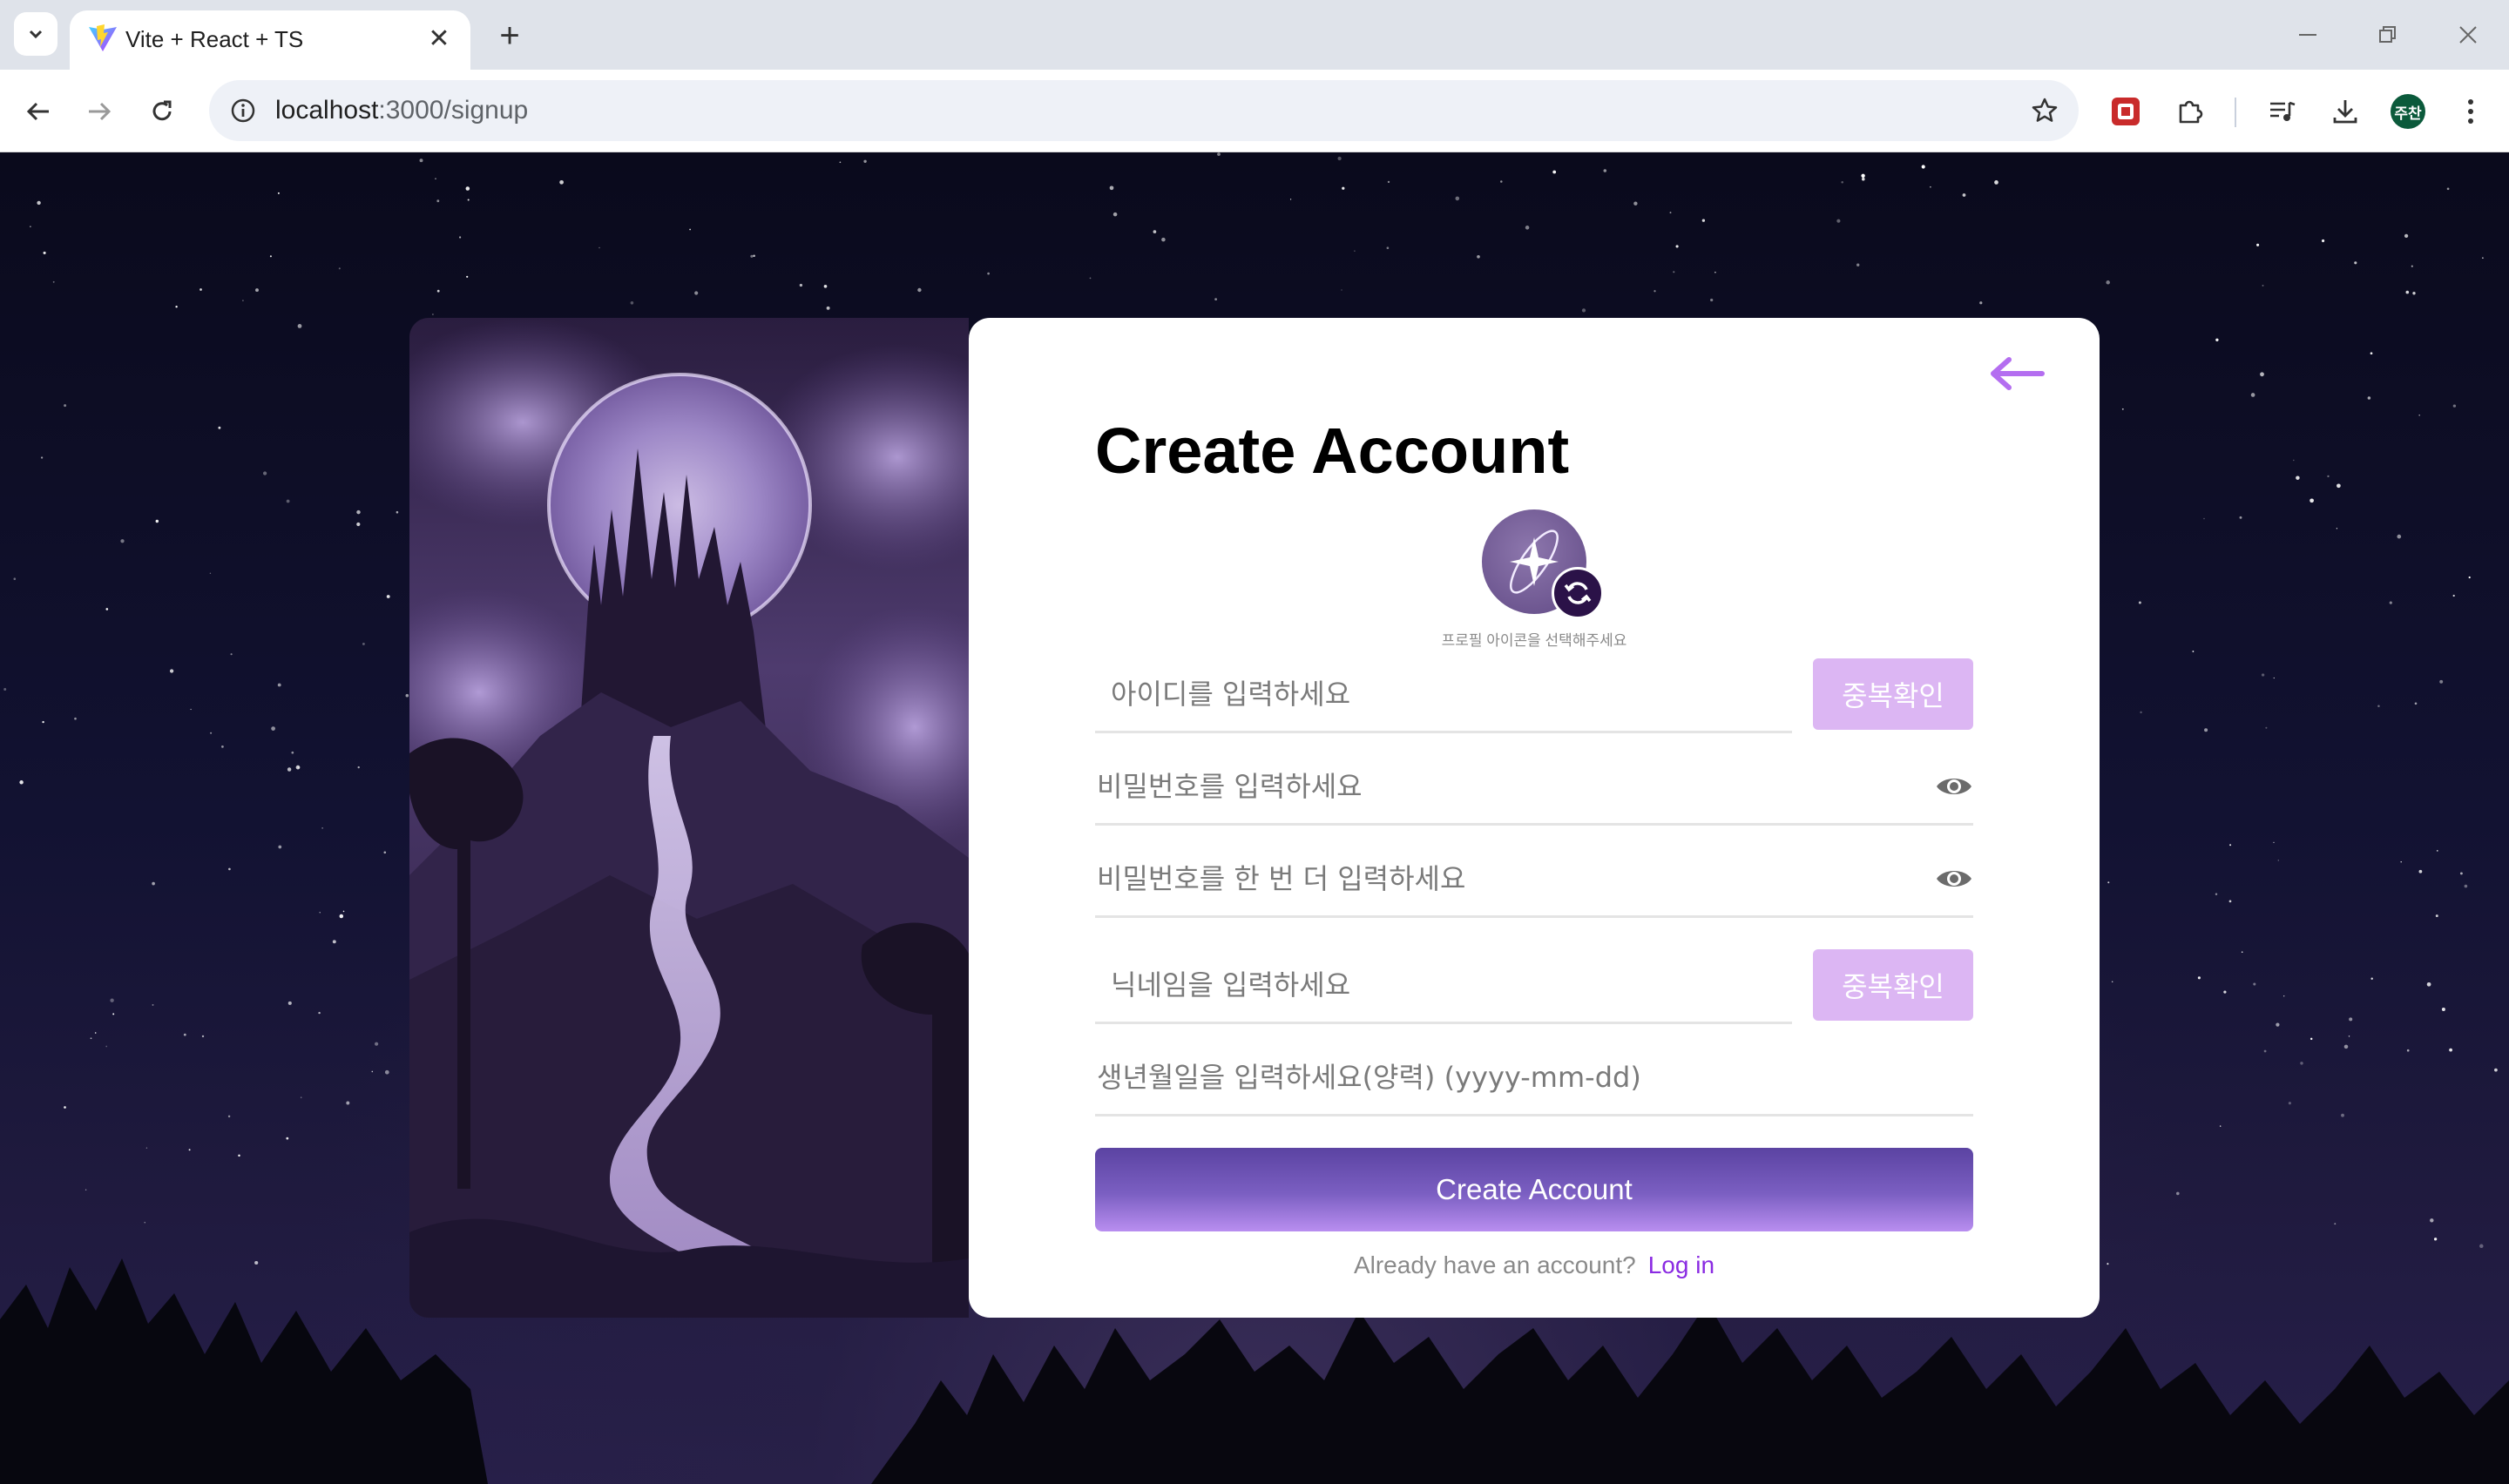 The height and width of the screenshot is (1484, 2509). I want to click on refresh-avatar-button, so click(1578, 593).